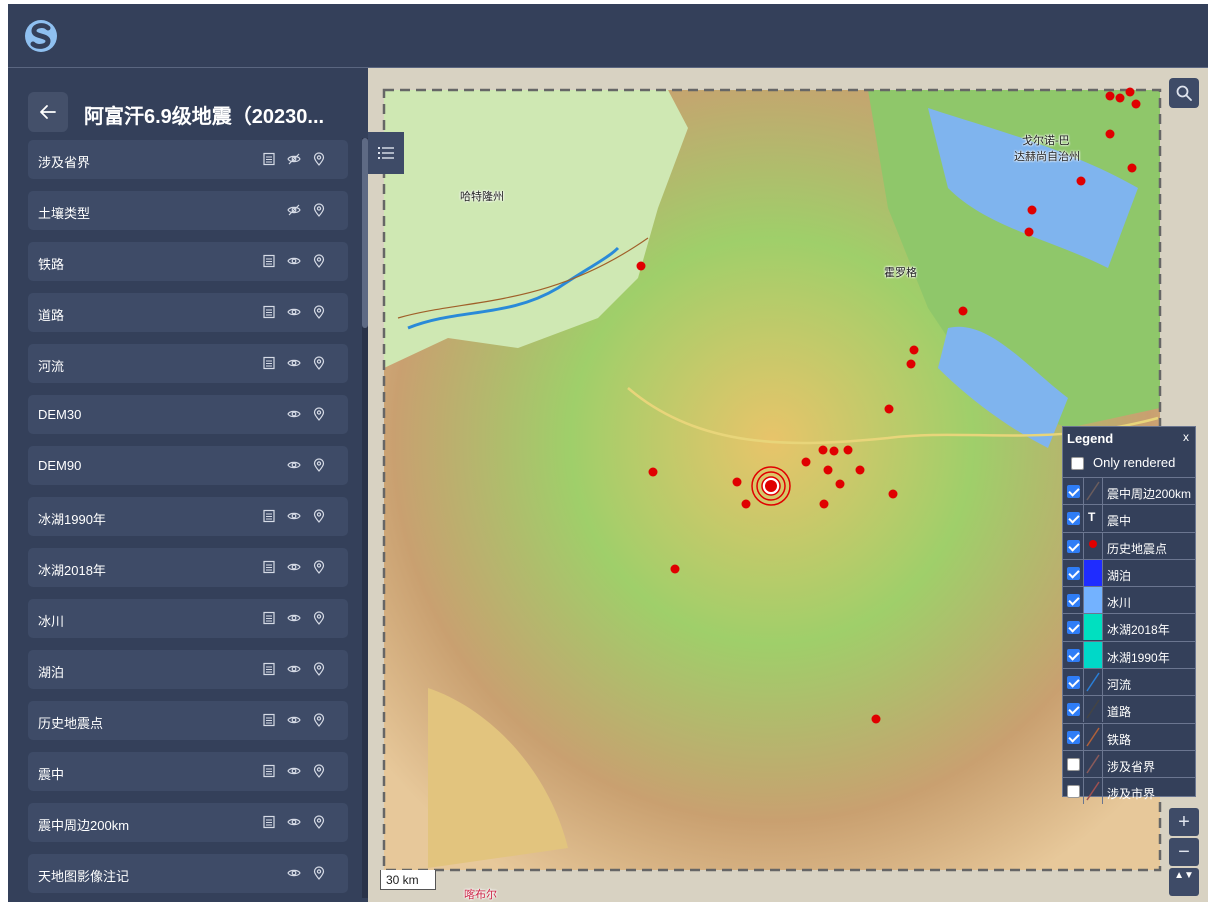  Describe the element at coordinates (1184, 852) in the screenshot. I see `zoom-out-button: −` at that location.